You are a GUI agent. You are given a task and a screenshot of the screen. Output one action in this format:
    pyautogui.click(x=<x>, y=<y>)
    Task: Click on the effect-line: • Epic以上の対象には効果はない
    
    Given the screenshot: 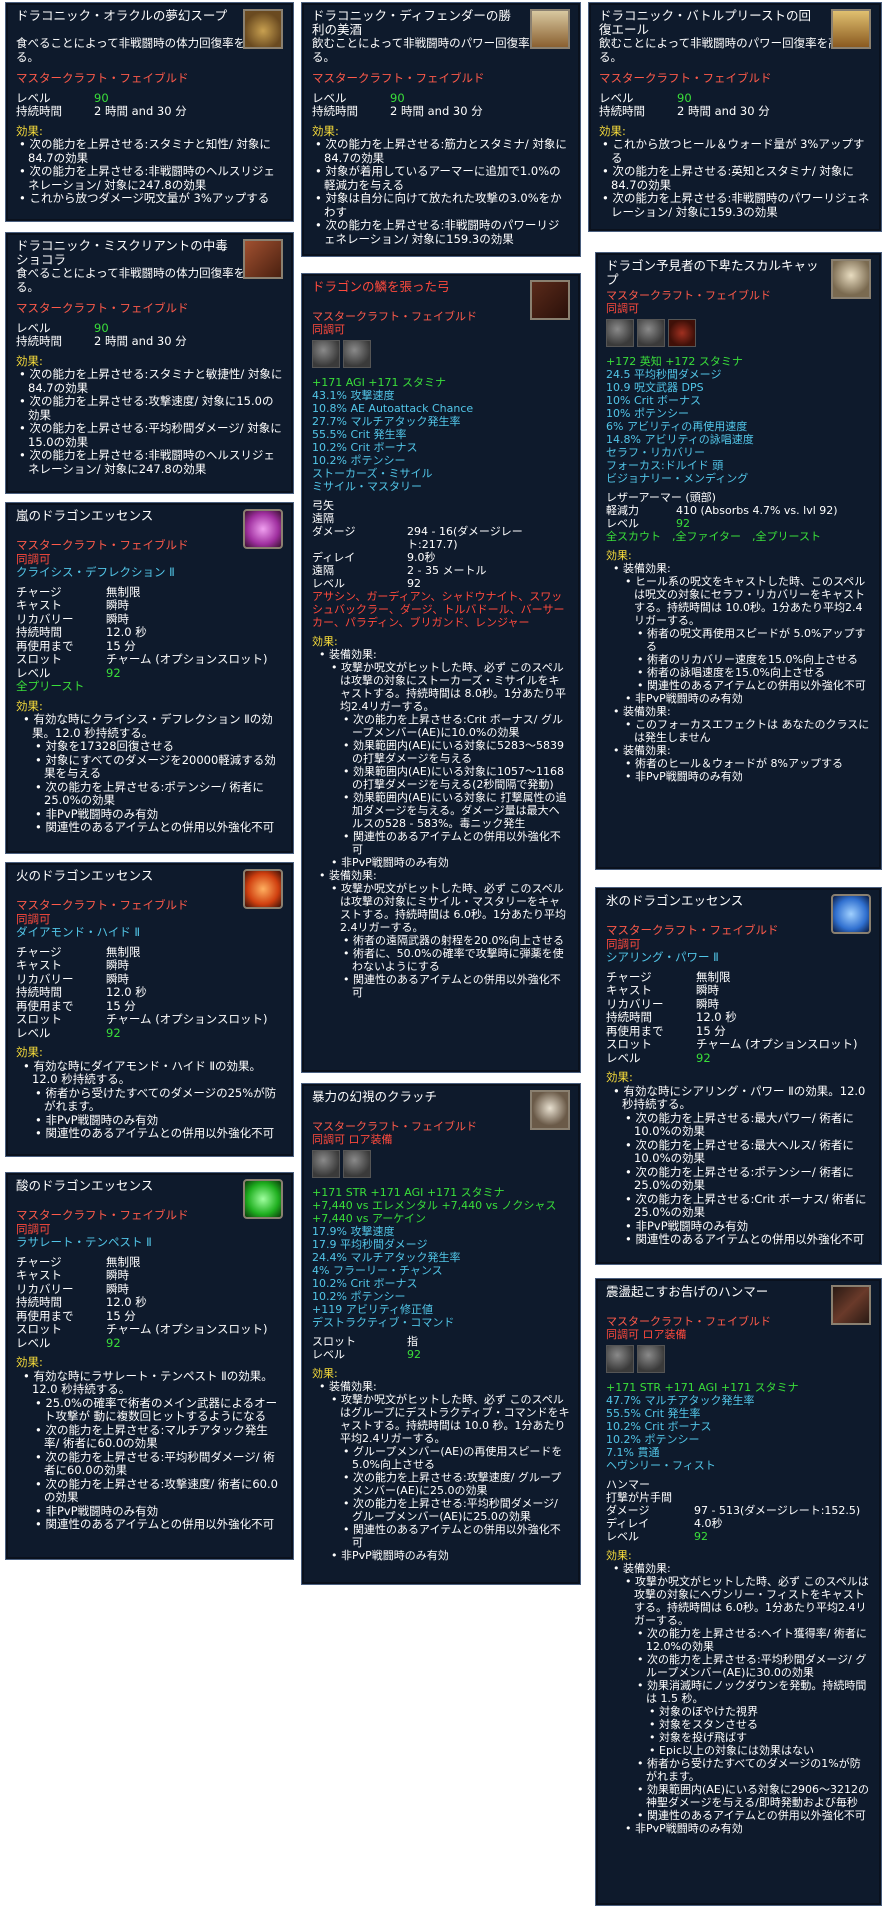 What is the action you would take?
    pyautogui.click(x=732, y=1750)
    